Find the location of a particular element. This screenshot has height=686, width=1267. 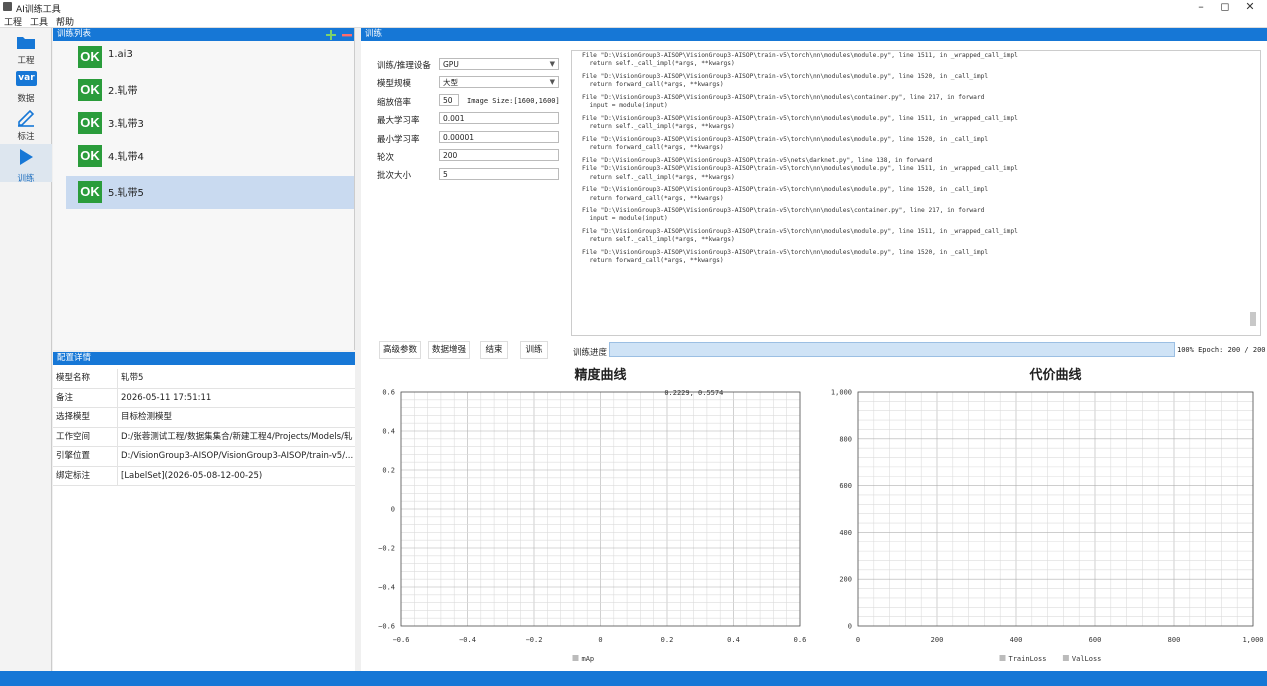

x-tick-label: 400 is located at coordinates (1016, 640).